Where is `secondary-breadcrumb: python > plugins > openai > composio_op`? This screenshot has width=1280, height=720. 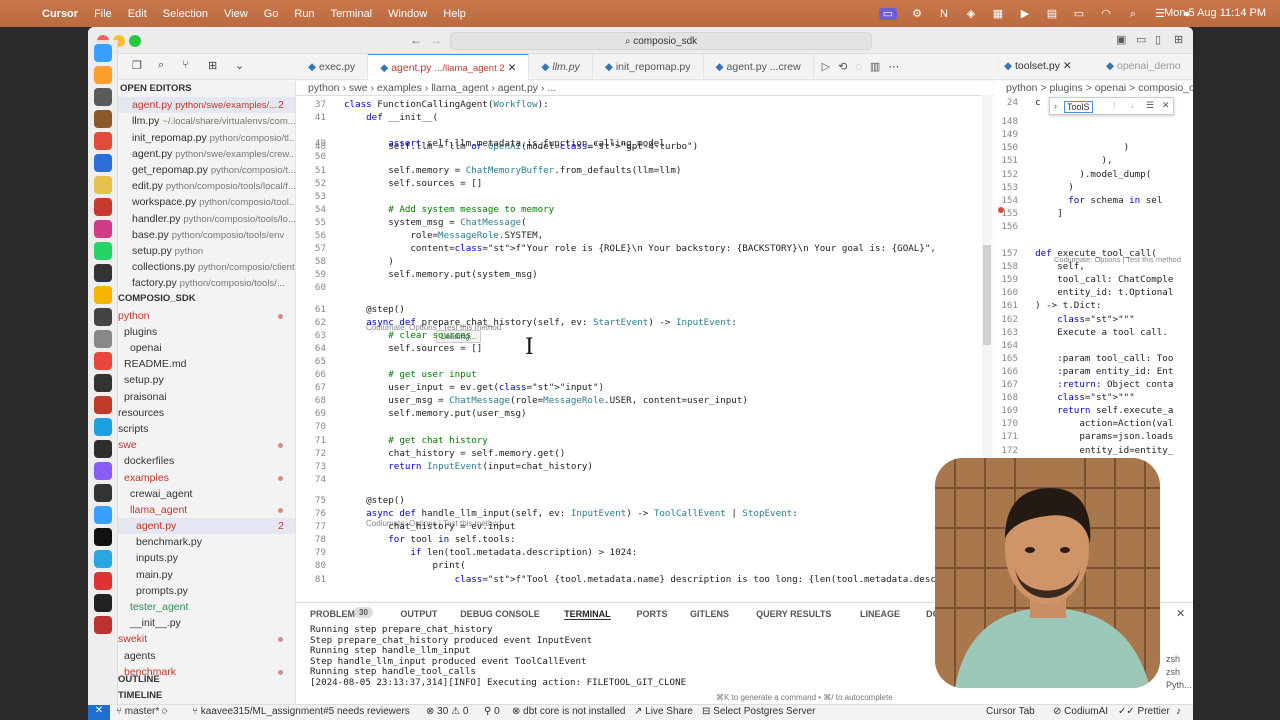
secondary-breadcrumb: python > plugins > openai > composio_op is located at coordinates (1093, 88).